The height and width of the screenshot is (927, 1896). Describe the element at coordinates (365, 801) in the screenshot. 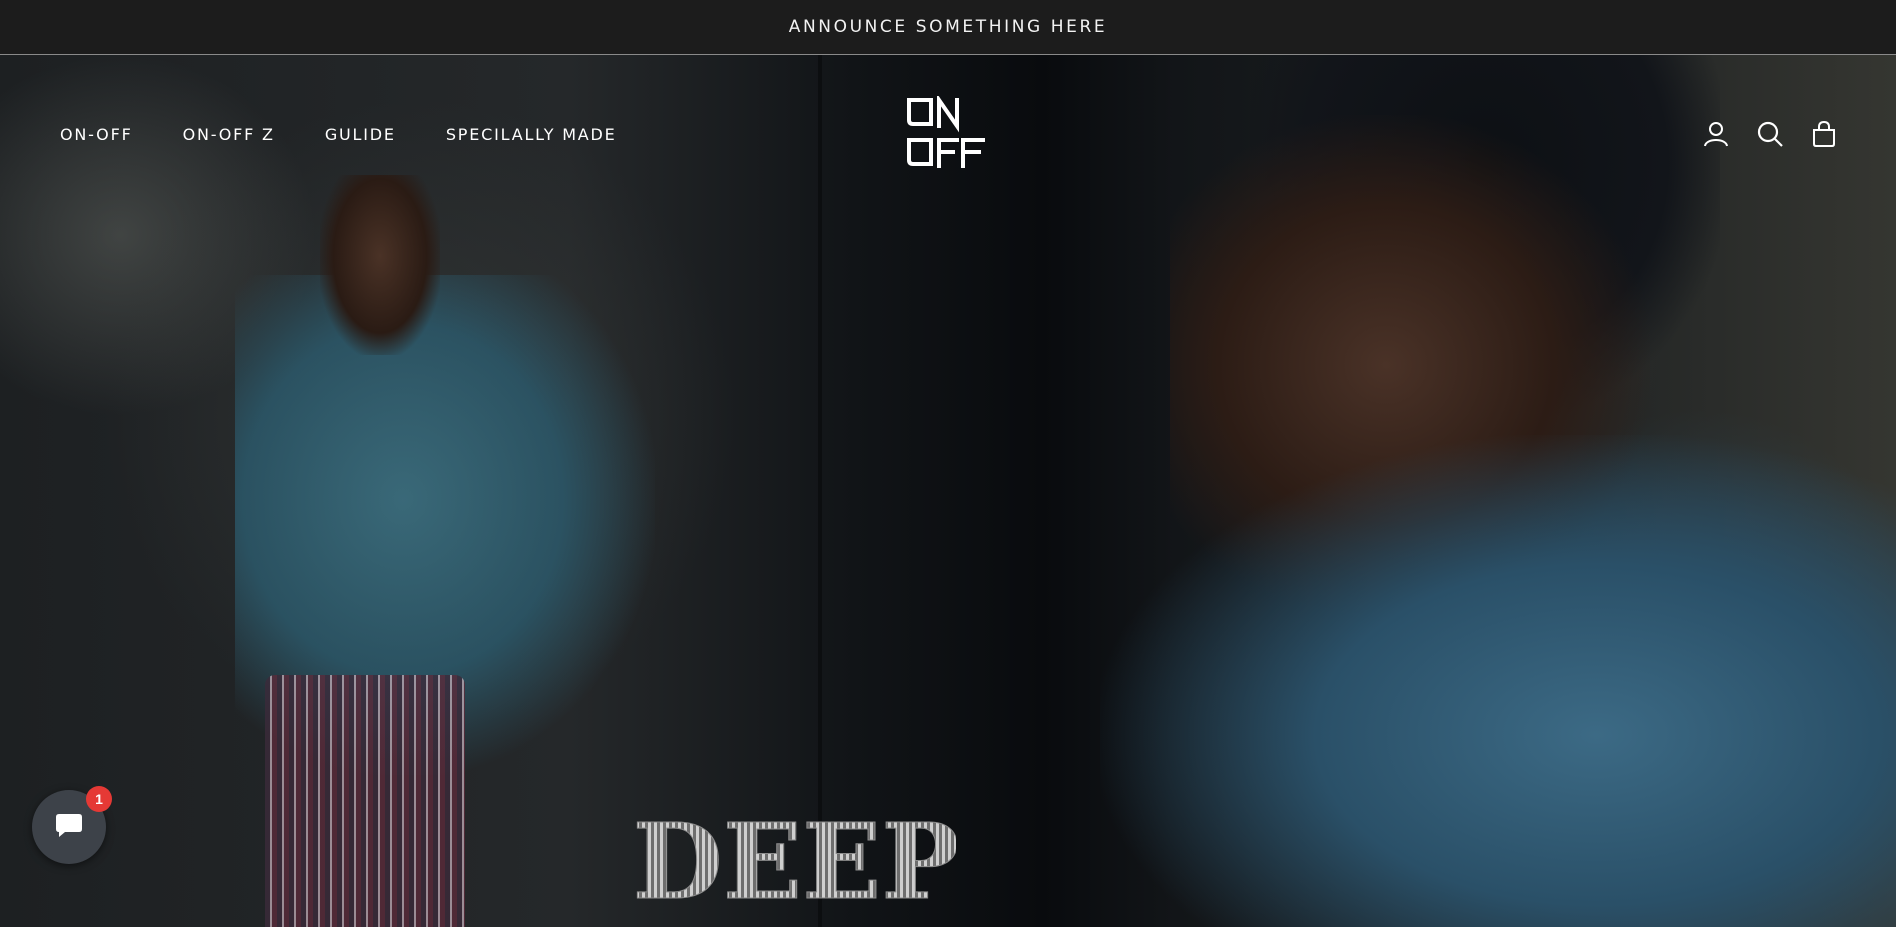

I see `hero-photo-left-pants` at that location.